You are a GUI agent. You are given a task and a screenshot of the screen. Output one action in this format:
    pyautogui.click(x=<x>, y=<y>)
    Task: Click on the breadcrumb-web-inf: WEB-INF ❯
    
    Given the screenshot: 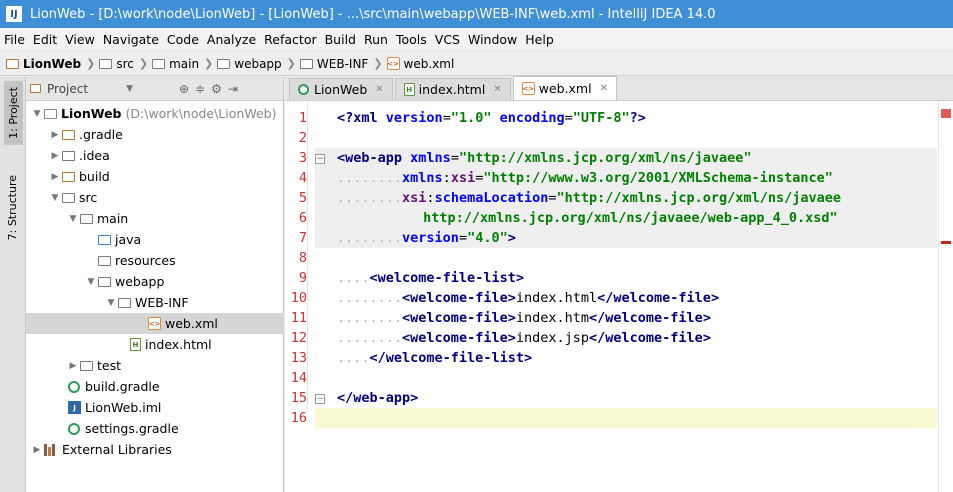 What is the action you would take?
    pyautogui.click(x=341, y=64)
    